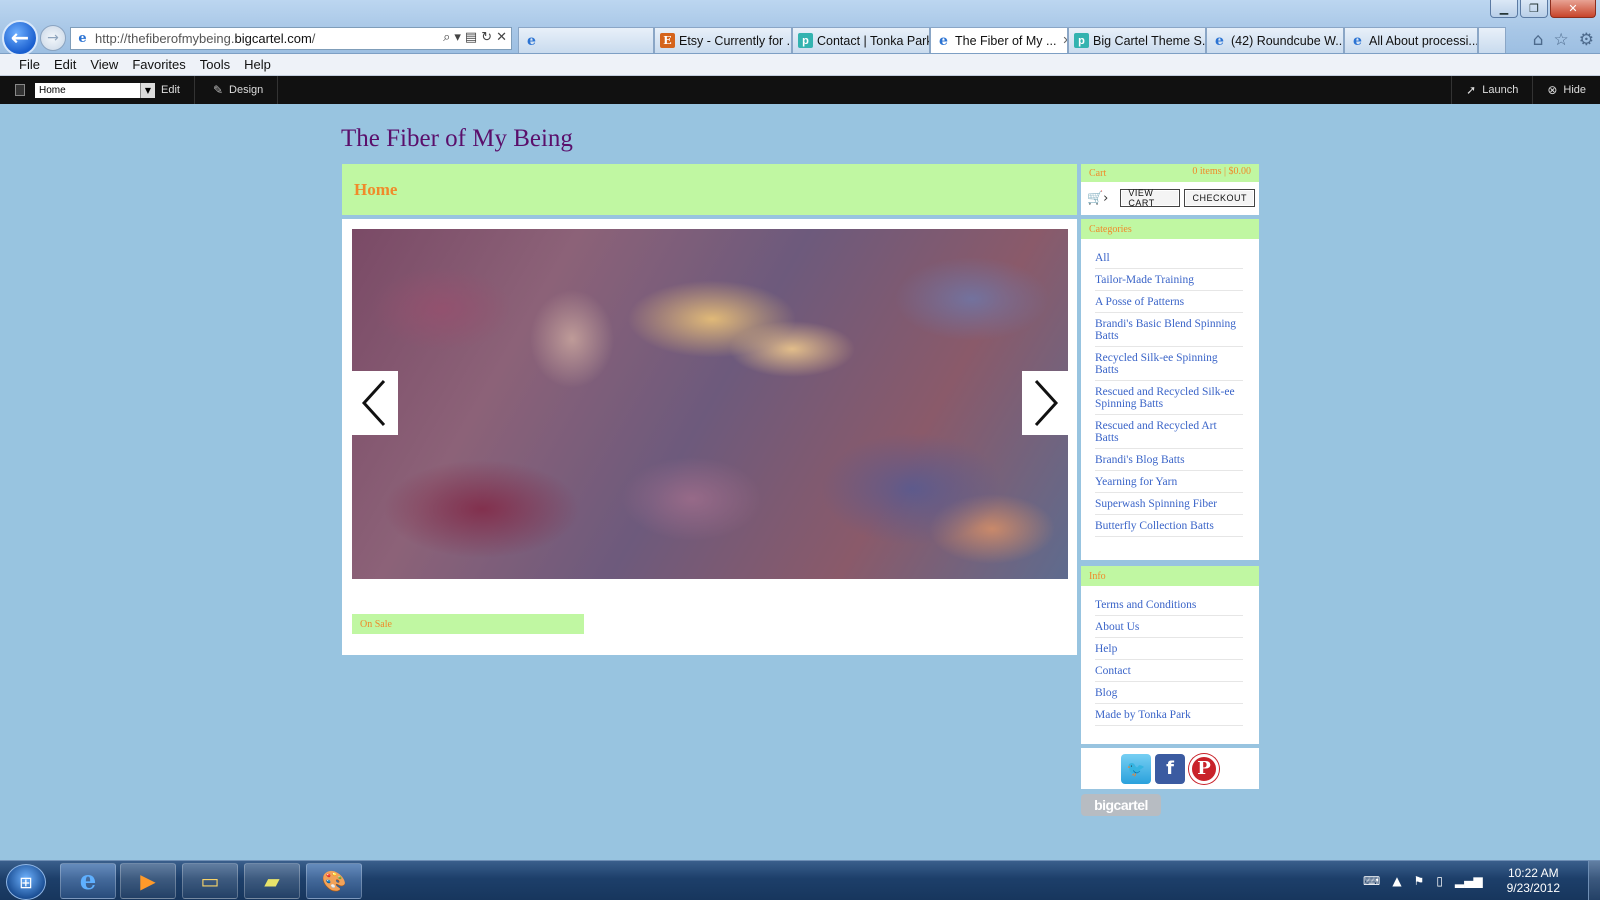 The width and height of the screenshot is (1600, 900). Describe the element at coordinates (20, 90) in the screenshot. I see `page-icon` at that location.